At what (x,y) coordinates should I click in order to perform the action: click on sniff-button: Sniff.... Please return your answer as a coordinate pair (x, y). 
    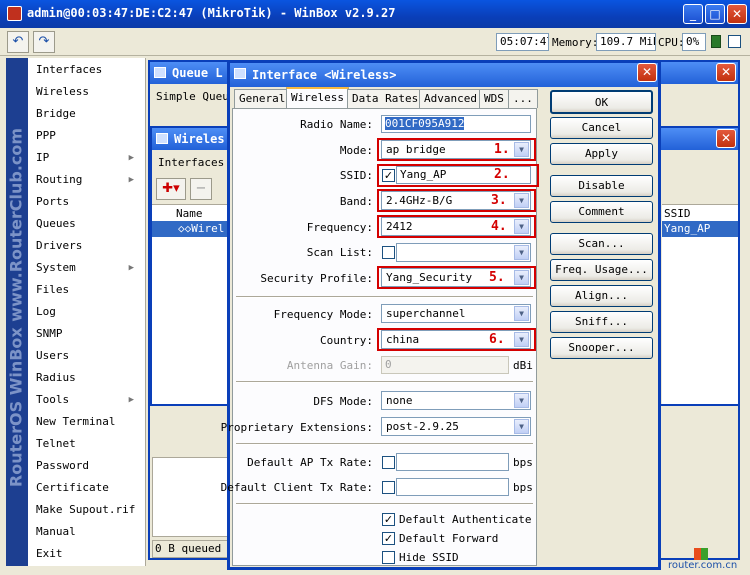
    Looking at the image, I should click on (601, 322).